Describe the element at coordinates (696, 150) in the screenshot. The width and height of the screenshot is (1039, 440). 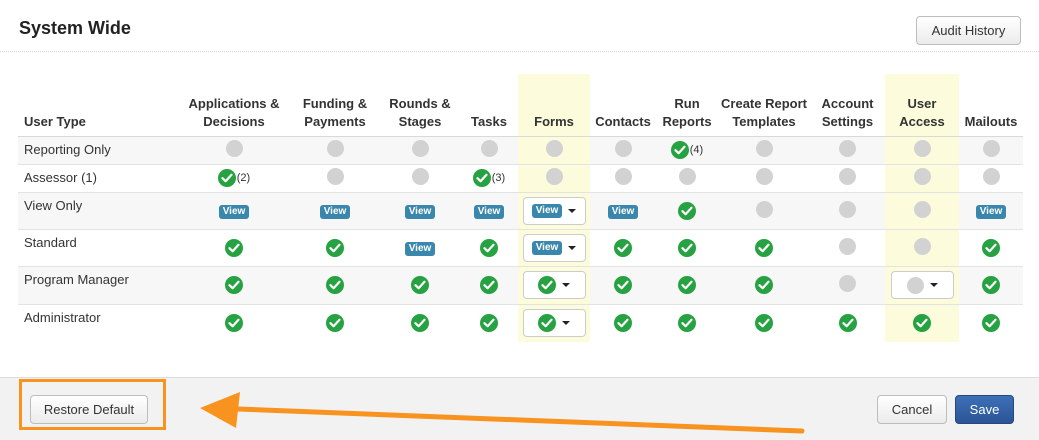
I see `footnote-ref: (4)` at that location.